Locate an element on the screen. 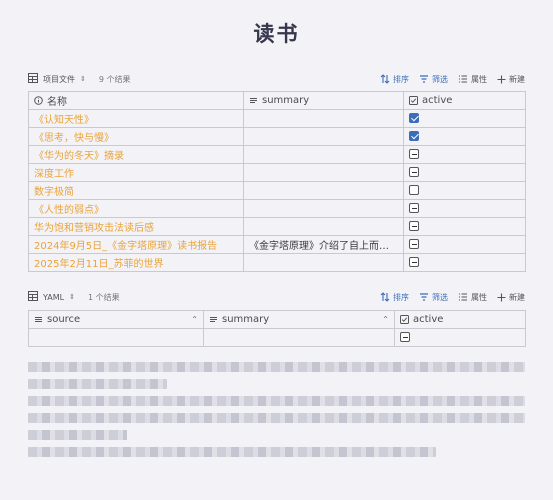  table-row: 《人性的弱点》 is located at coordinates (277, 208).